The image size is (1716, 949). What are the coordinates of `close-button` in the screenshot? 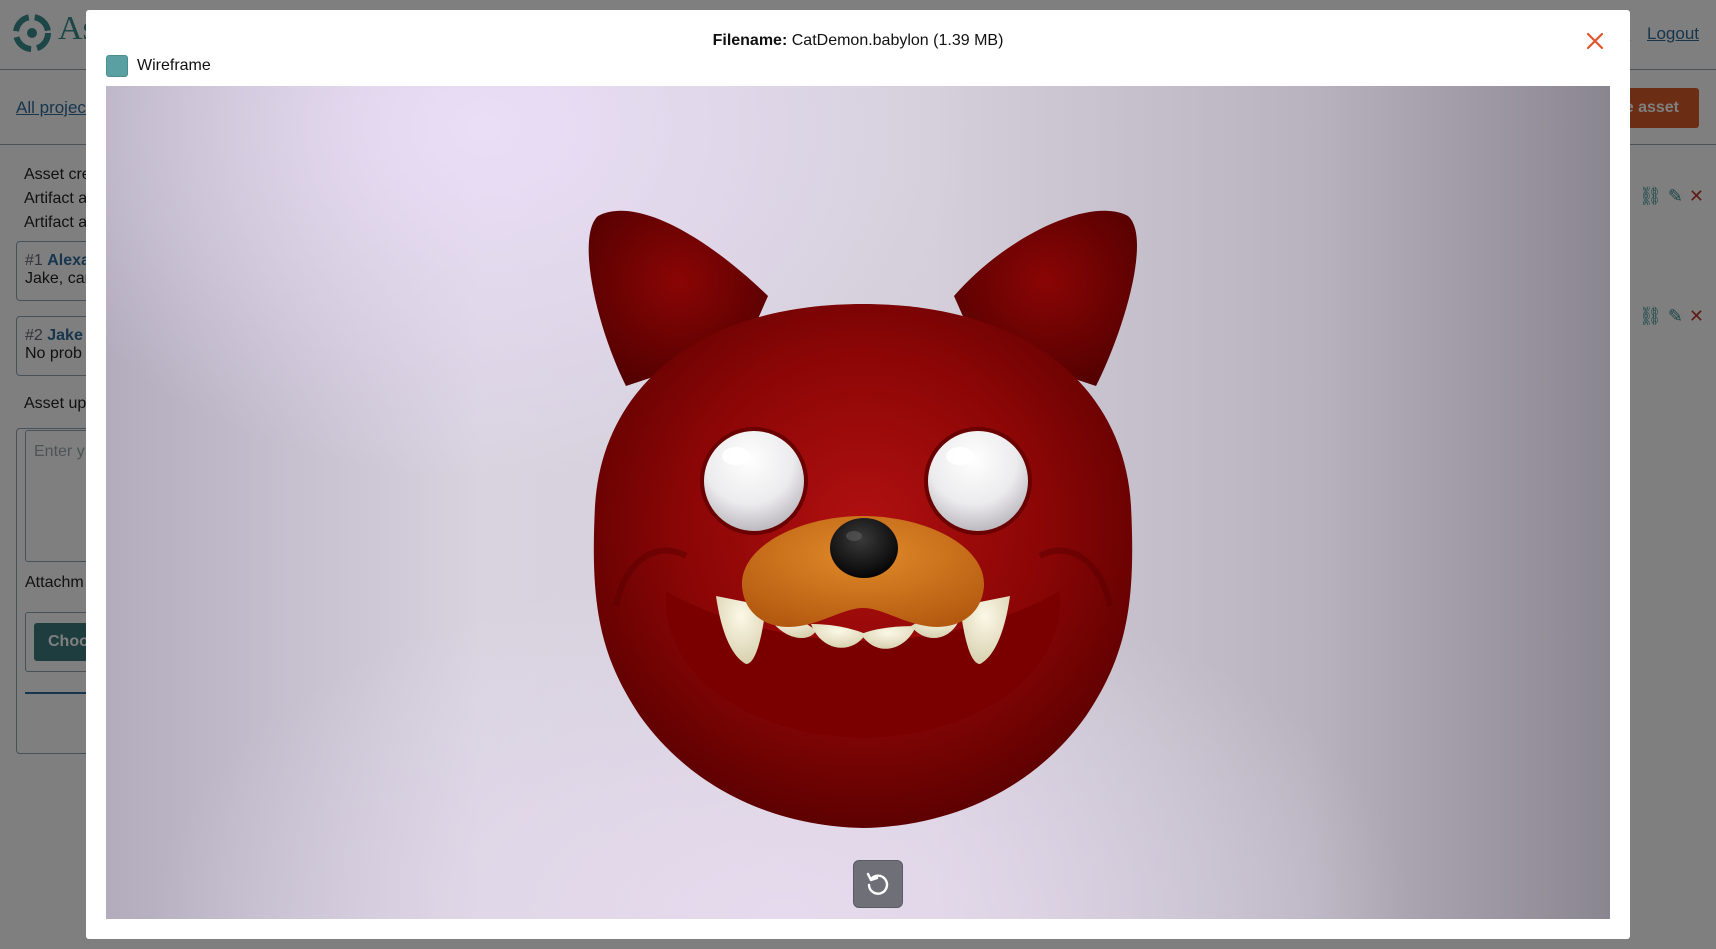 It's located at (1595, 41).